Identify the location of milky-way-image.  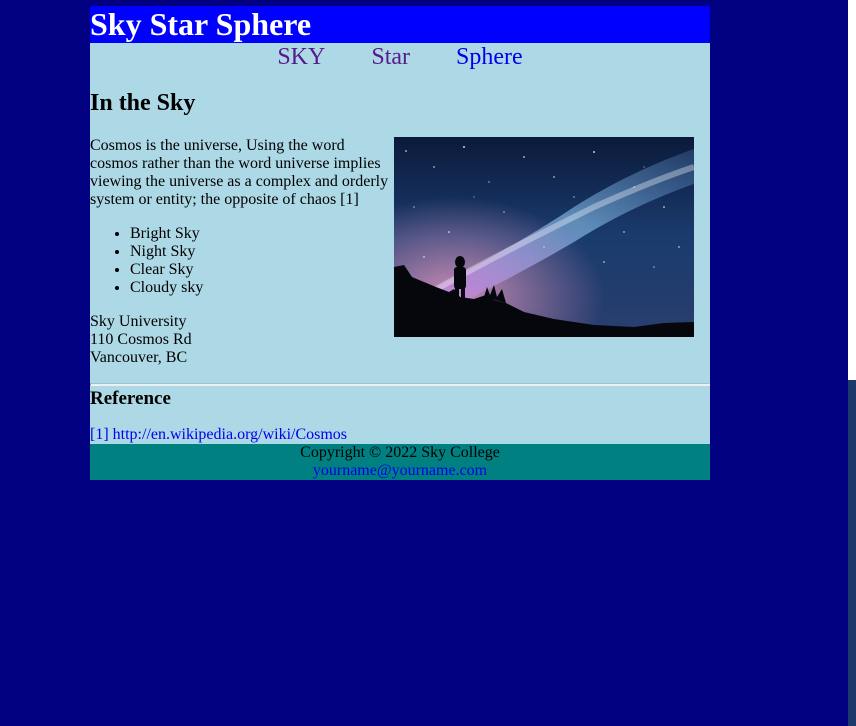
(544, 237).